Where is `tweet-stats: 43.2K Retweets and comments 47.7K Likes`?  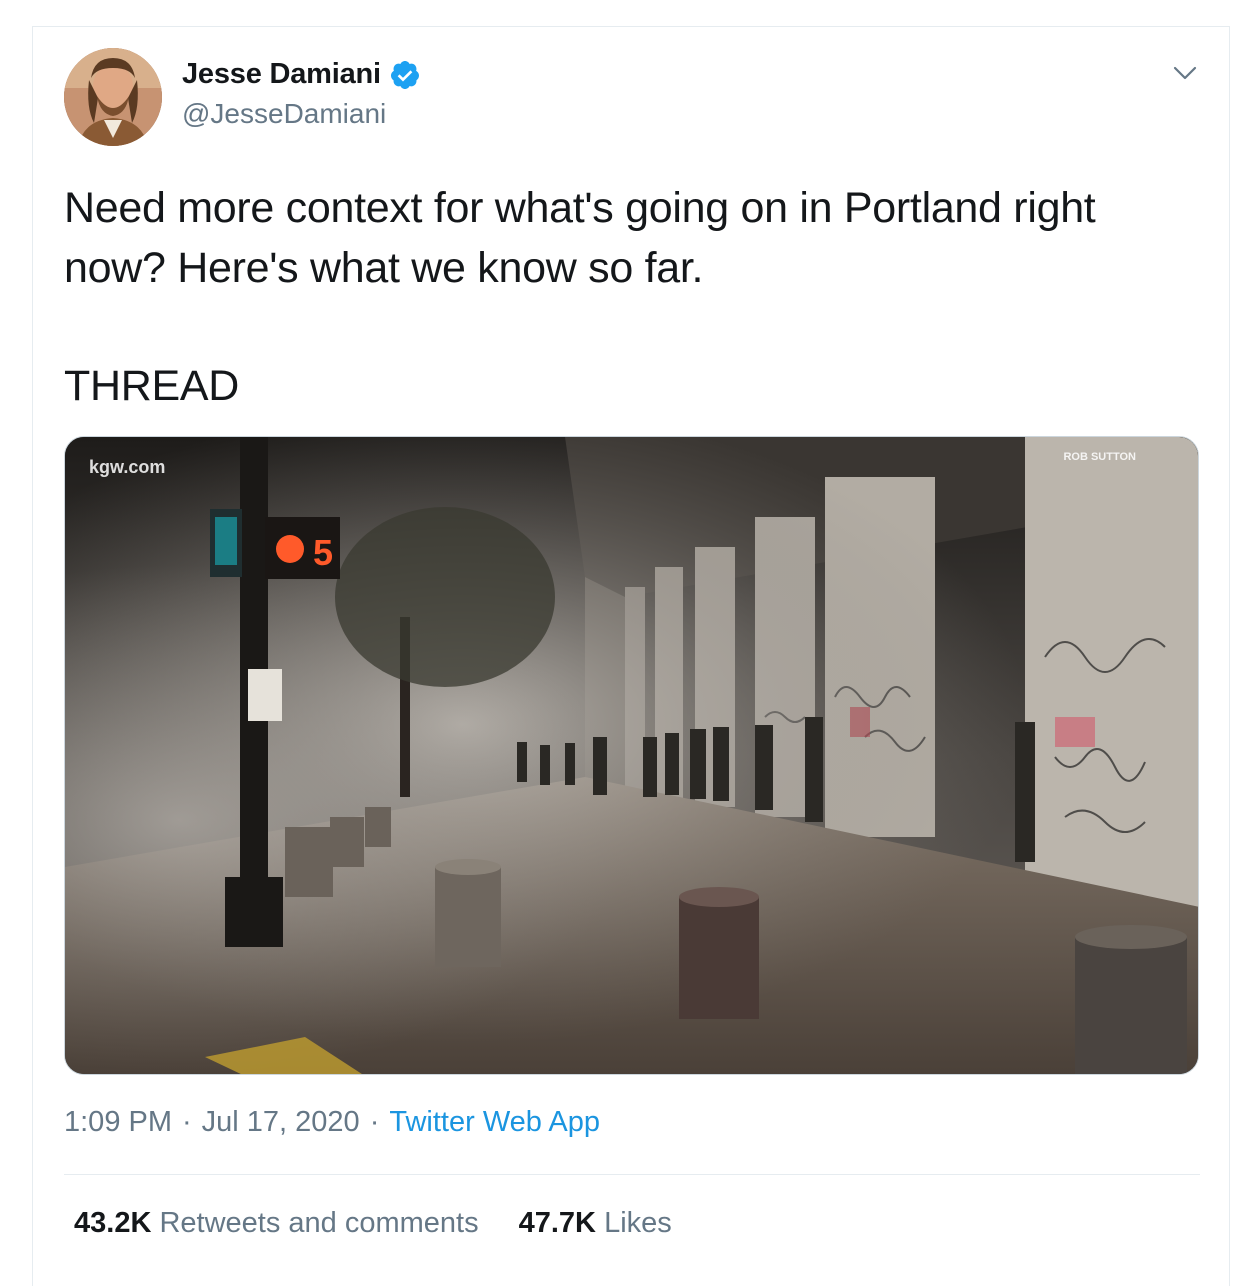 tweet-stats: 43.2K Retweets and comments 47.7K Likes is located at coordinates (373, 1223).